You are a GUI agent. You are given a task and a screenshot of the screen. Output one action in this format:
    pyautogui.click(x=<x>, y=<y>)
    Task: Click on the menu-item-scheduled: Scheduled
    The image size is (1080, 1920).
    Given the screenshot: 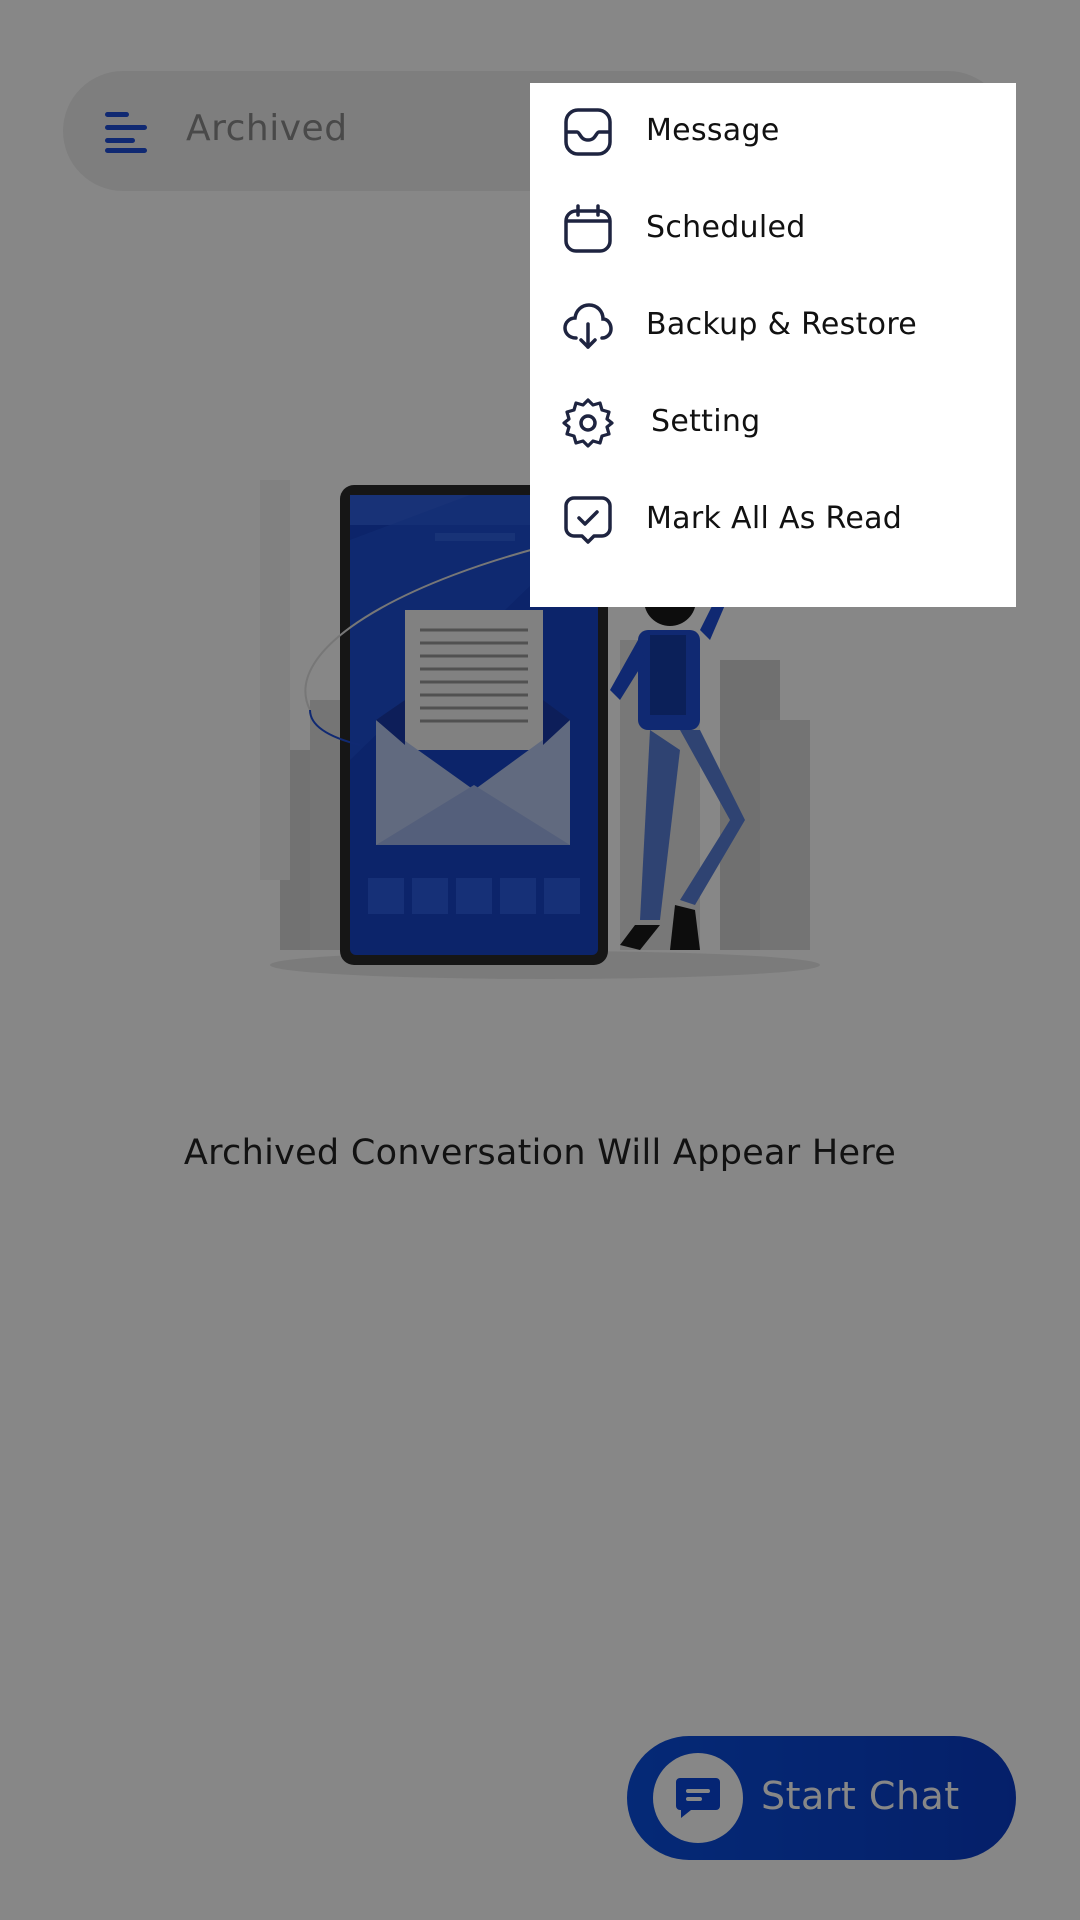 What is the action you would take?
    pyautogui.click(x=773, y=228)
    